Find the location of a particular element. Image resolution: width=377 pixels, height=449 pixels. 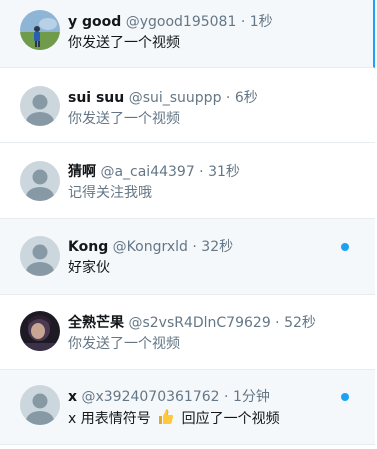

conversation-header: 全熟芒果 @s2vsR4DlnC79629 · 52秒 is located at coordinates (211, 323).